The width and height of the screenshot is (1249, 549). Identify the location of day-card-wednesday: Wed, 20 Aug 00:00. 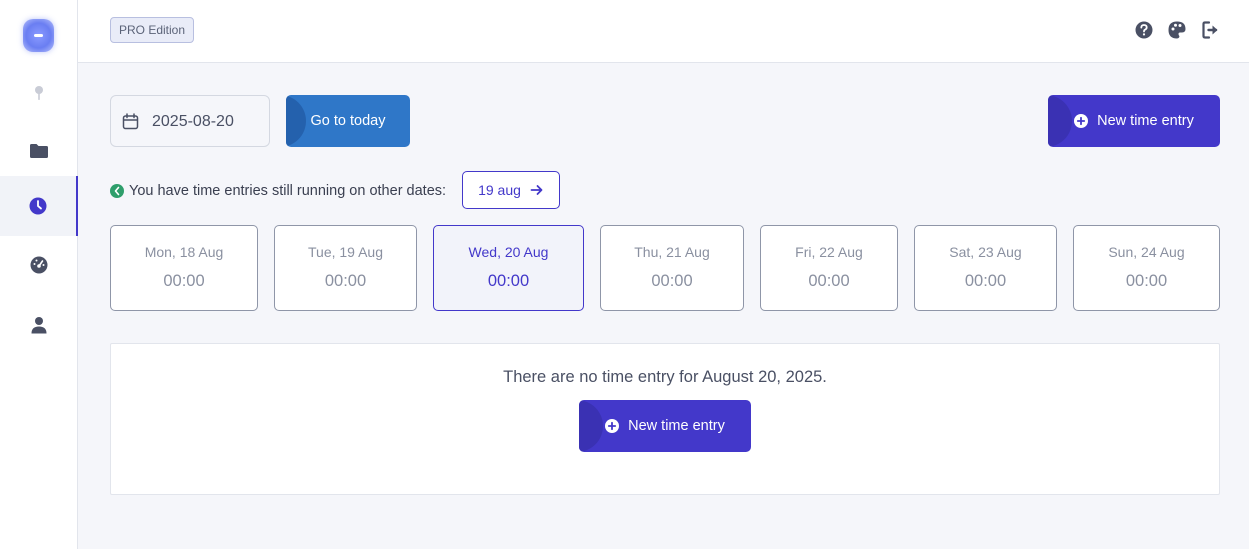
(508, 268).